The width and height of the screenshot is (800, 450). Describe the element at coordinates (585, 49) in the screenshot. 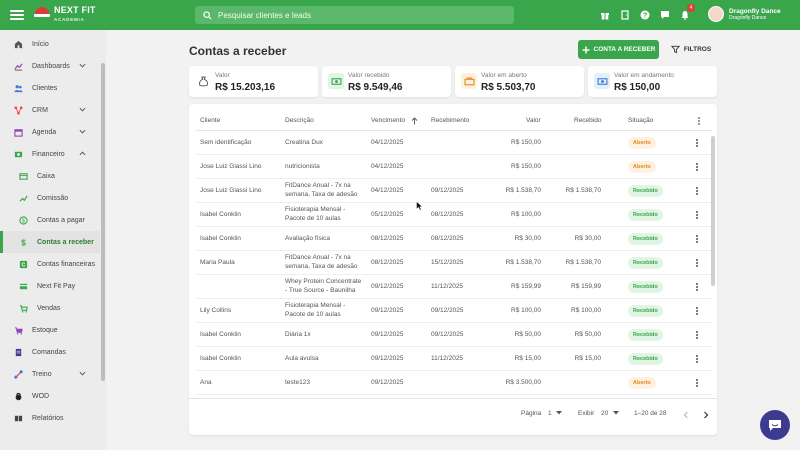

I see `plus-icon` at that location.